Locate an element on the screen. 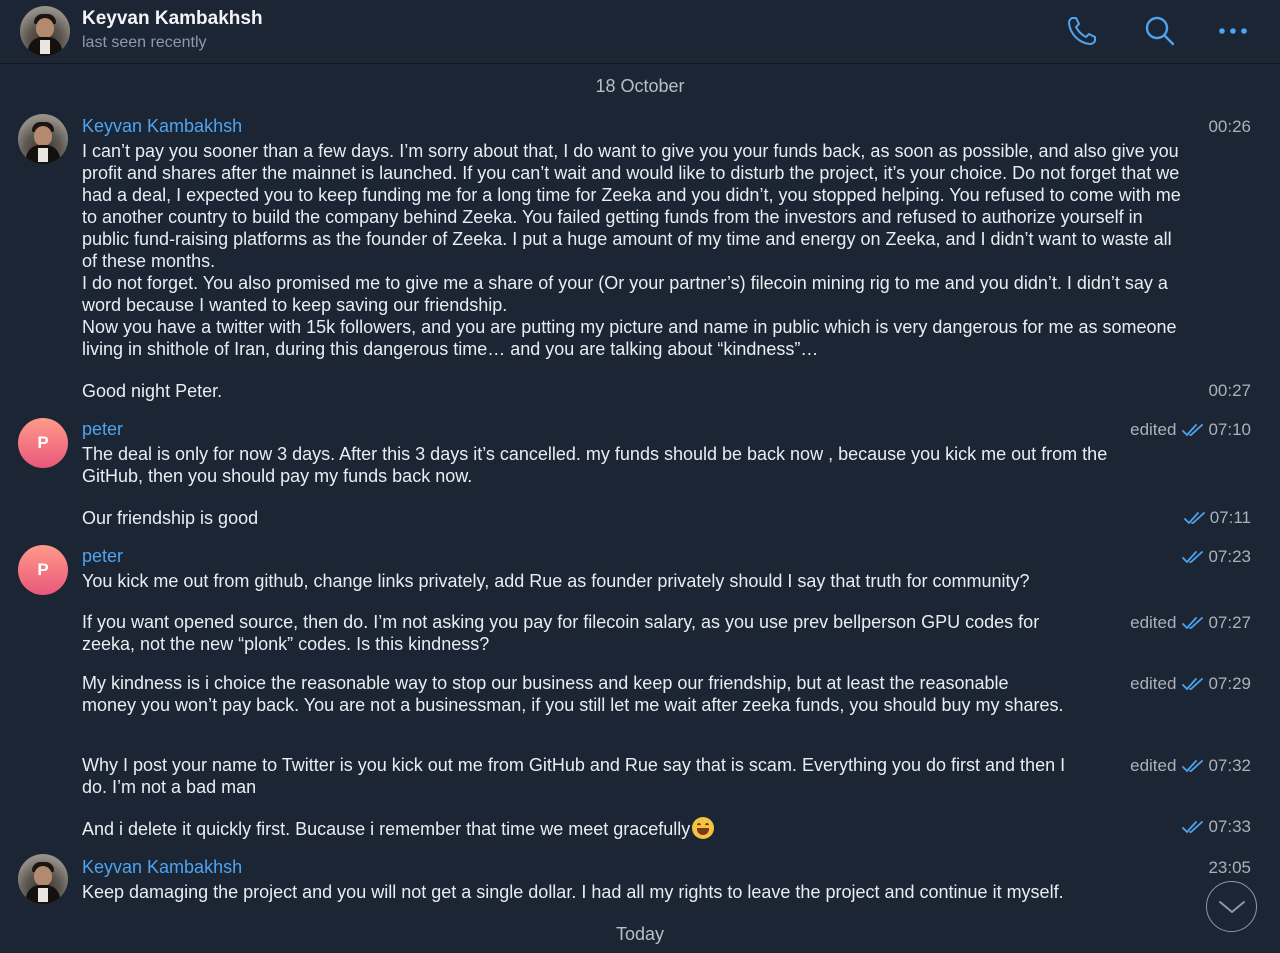 The height and width of the screenshot is (953, 1280). date-separator-today: Today is located at coordinates (640, 934).